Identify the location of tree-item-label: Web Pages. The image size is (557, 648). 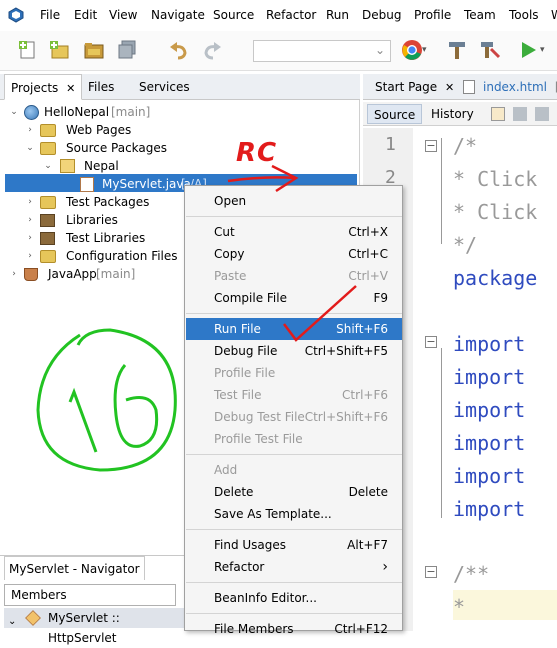
(99, 130).